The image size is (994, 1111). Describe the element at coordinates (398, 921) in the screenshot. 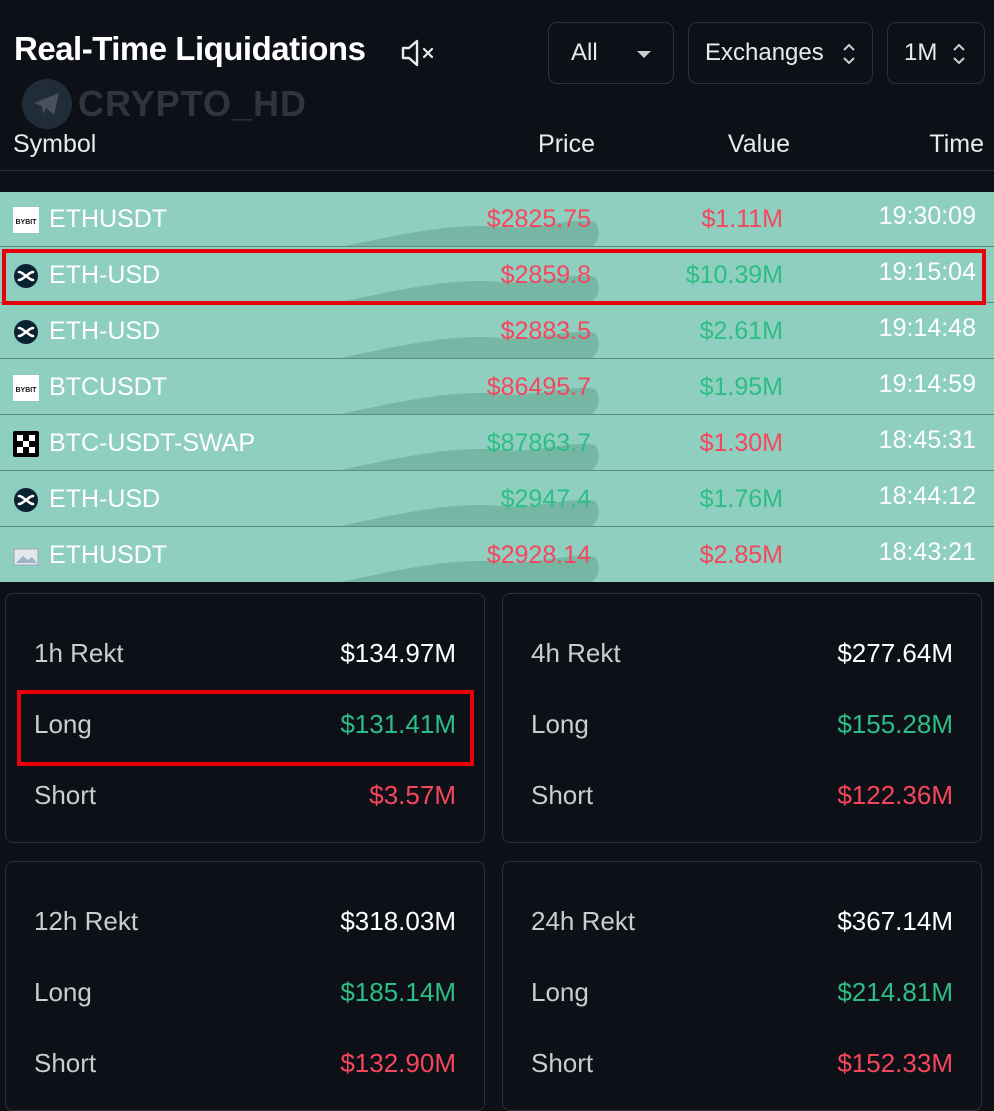

I see `stat-card-total: $318.03M` at that location.